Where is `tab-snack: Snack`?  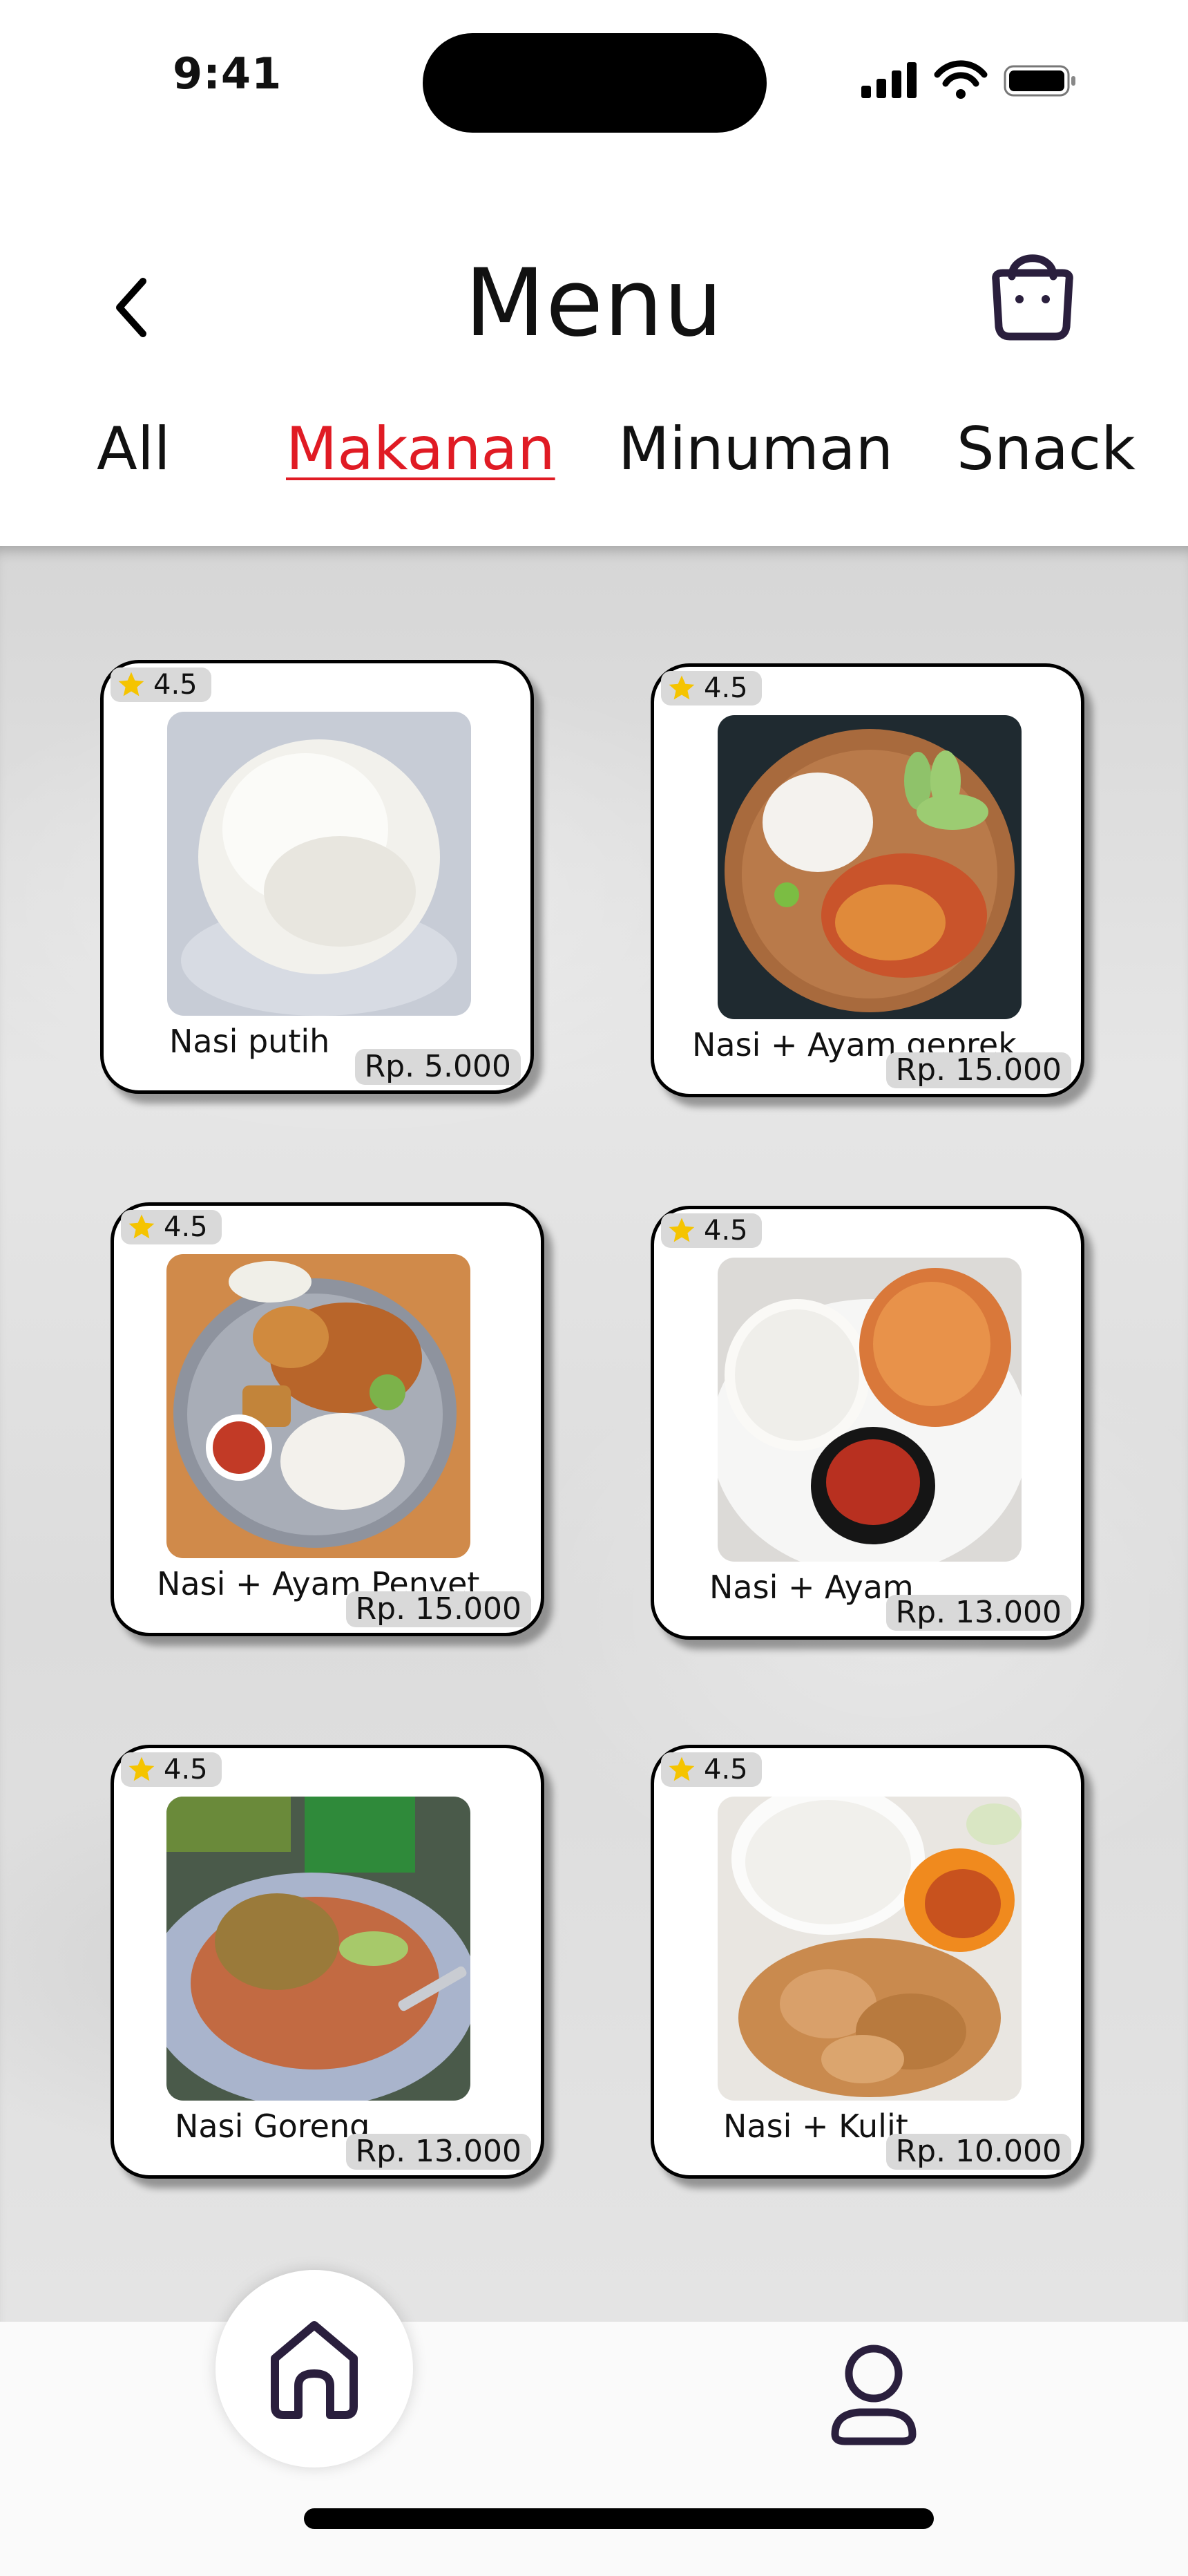 tab-snack: Snack is located at coordinates (1046, 449).